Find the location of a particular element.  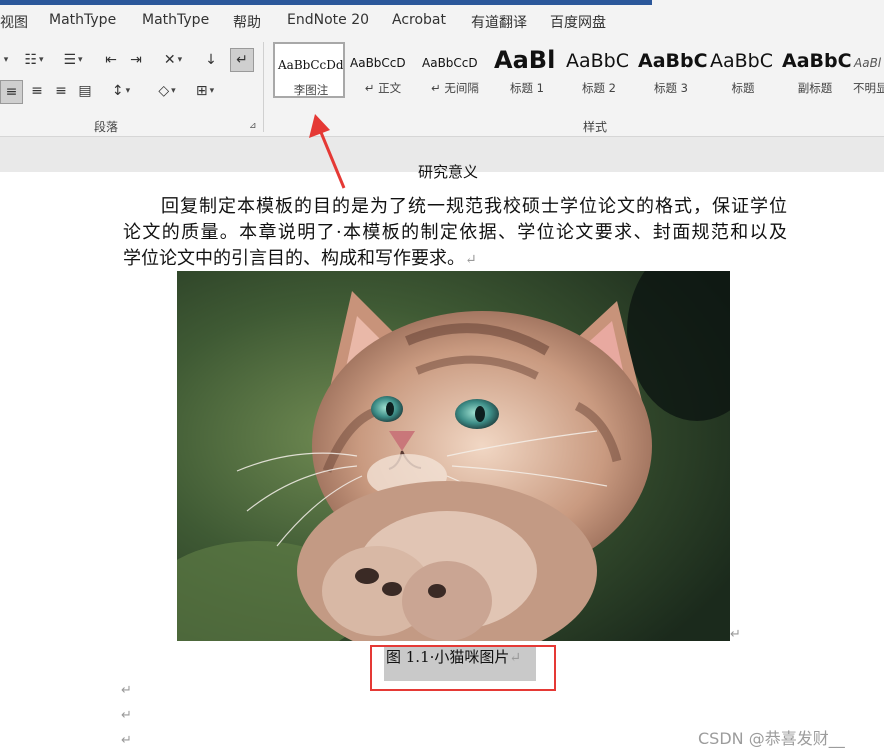

style-name: ↵ 正文 is located at coordinates (383, 88).